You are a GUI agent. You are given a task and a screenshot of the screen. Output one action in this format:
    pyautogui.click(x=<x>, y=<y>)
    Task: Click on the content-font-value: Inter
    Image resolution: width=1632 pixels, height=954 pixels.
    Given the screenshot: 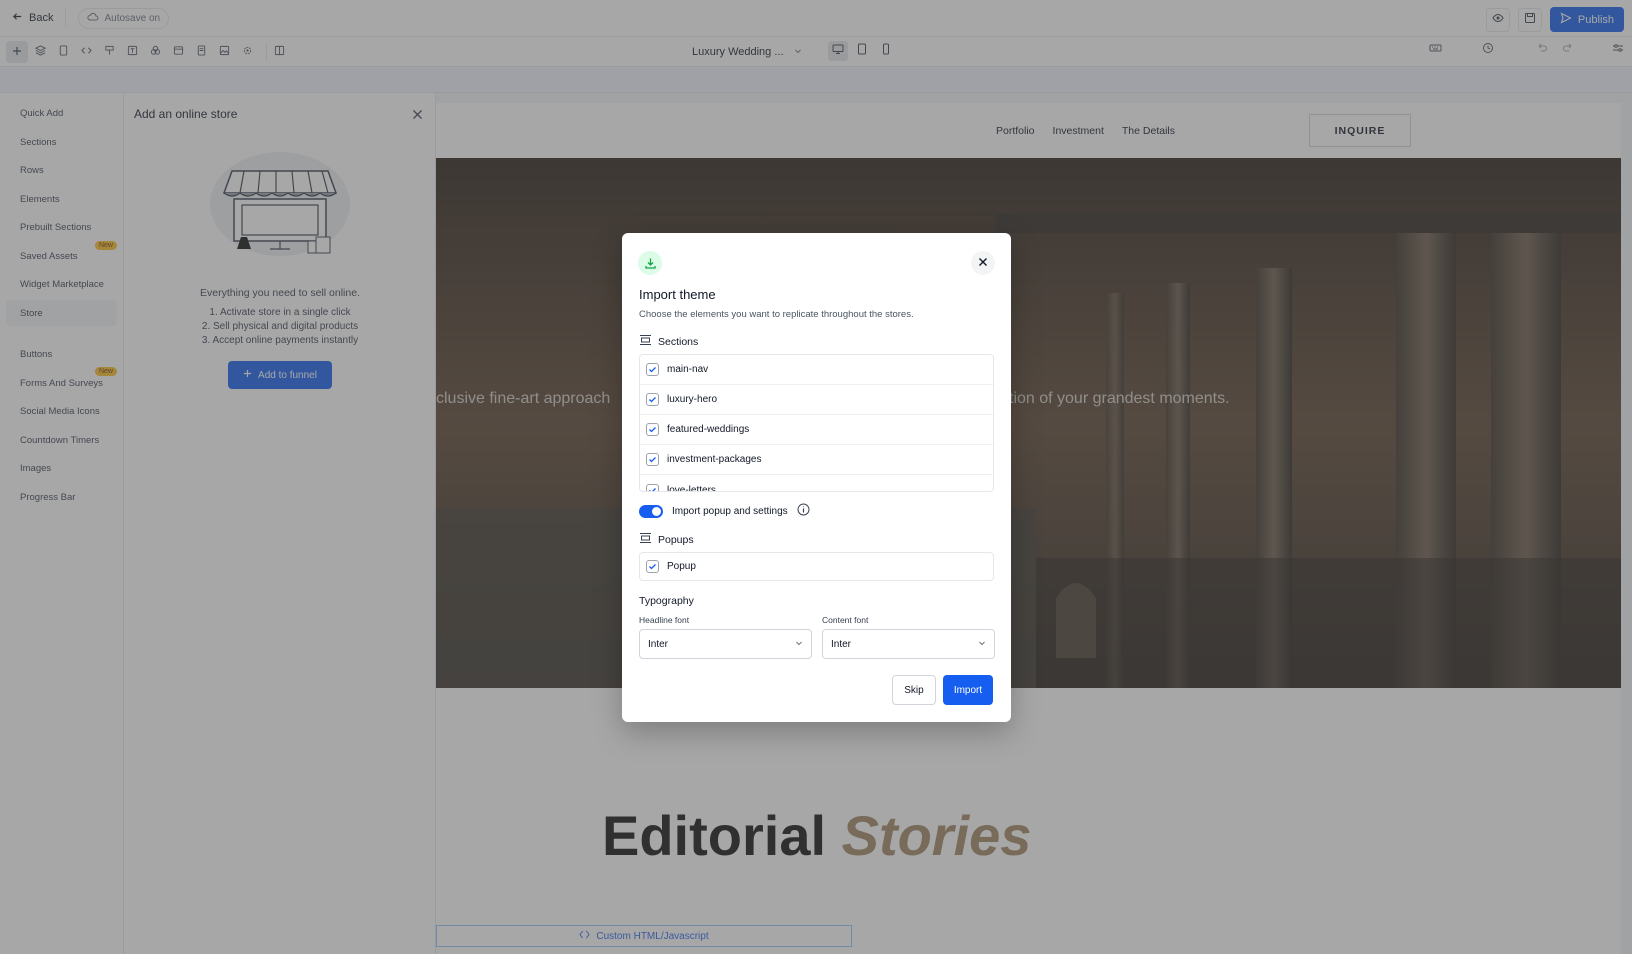 What is the action you would take?
    pyautogui.click(x=841, y=644)
    